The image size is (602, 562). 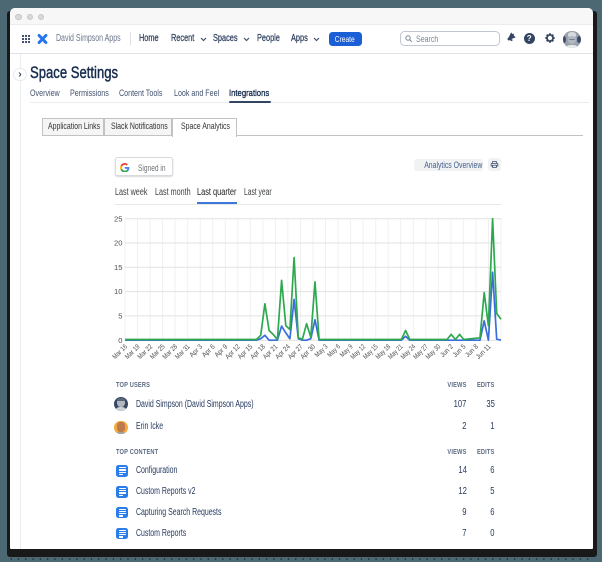 I want to click on svg-text: May 6, so click(x=334, y=351).